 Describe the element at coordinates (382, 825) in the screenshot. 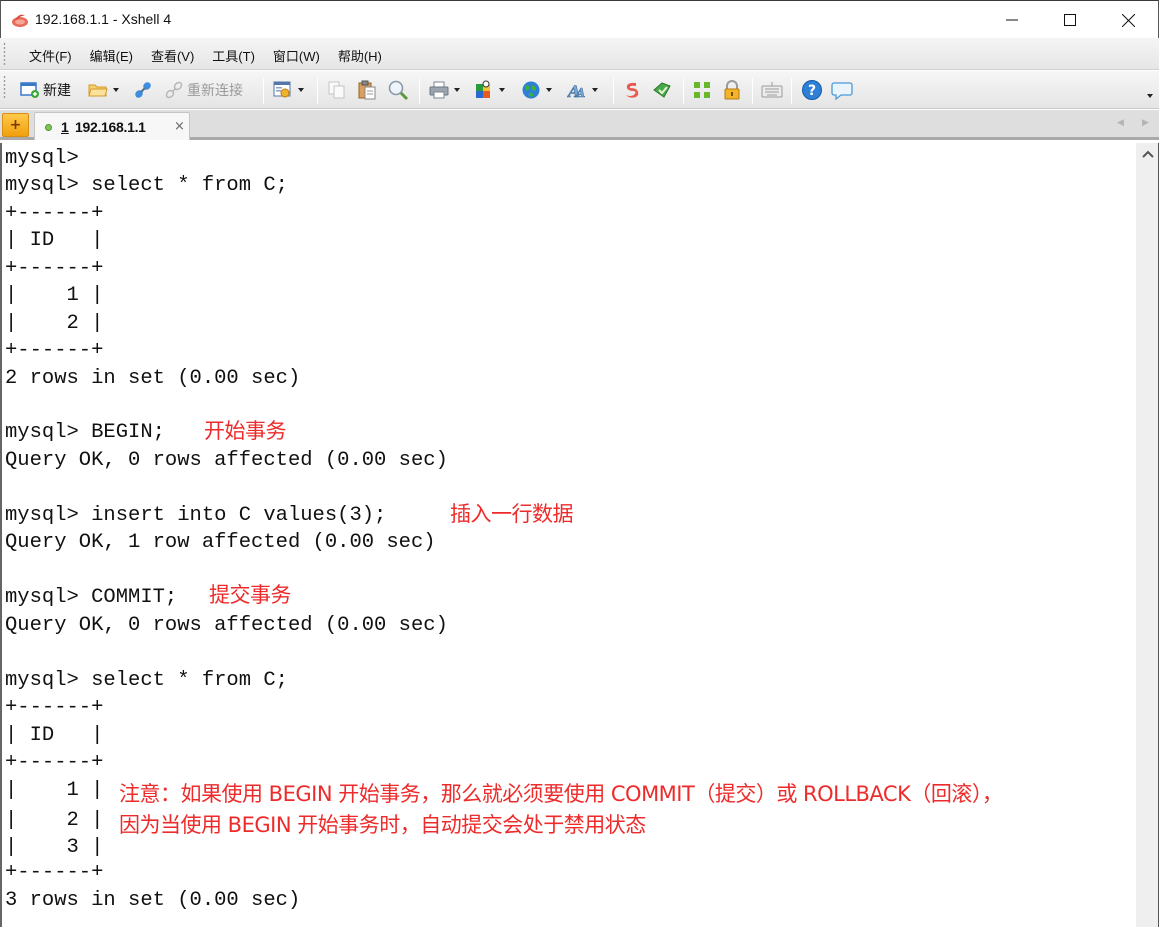

I see `annotation-note-line2: 因为当使用 BEGIN 开始事务时，自动提交会处于禁用状态` at that location.